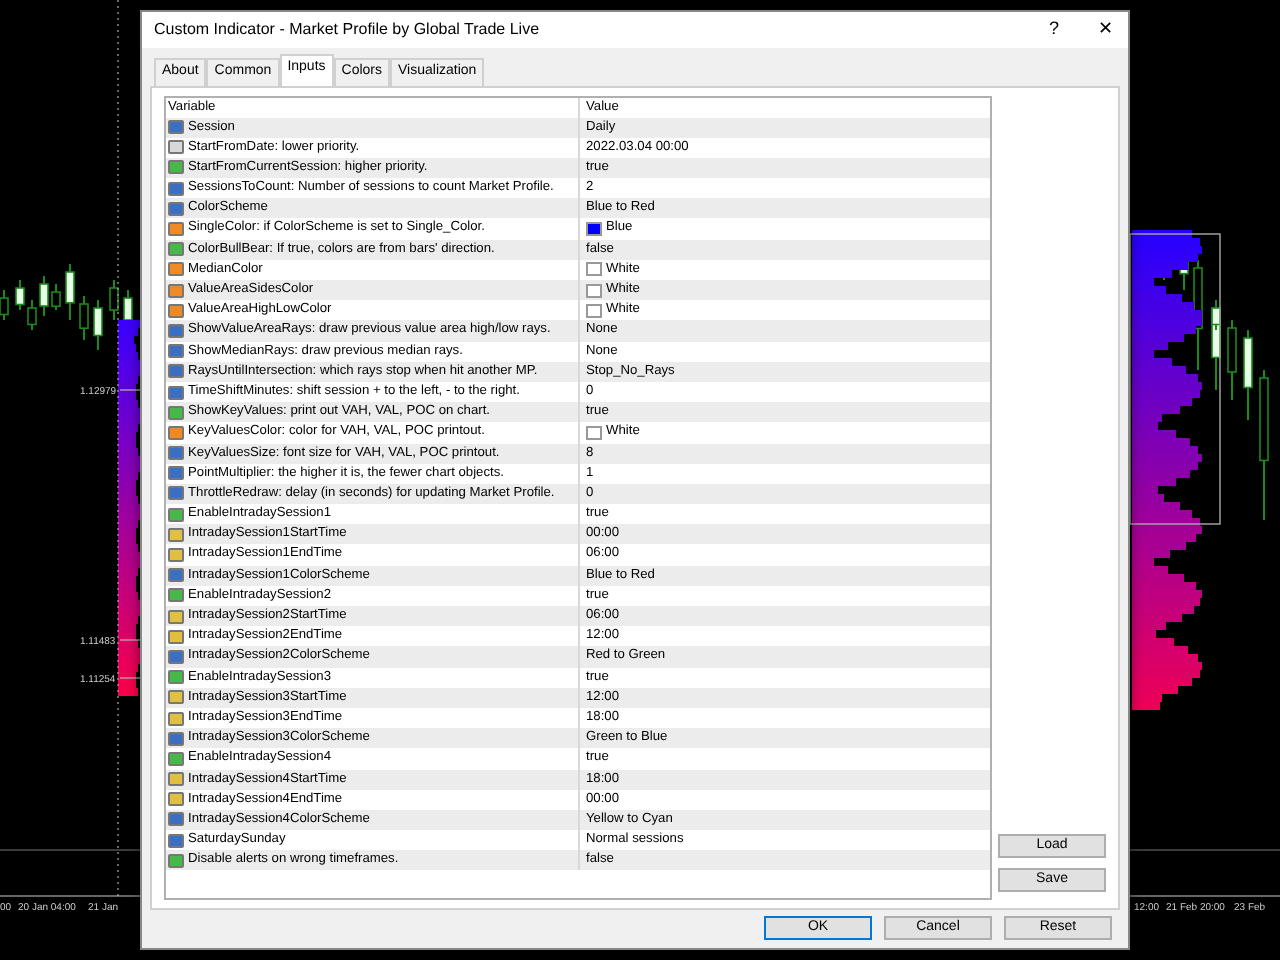 The image size is (1280, 960). What do you see at coordinates (1106, 30) in the screenshot?
I see `close-button: ✕` at bounding box center [1106, 30].